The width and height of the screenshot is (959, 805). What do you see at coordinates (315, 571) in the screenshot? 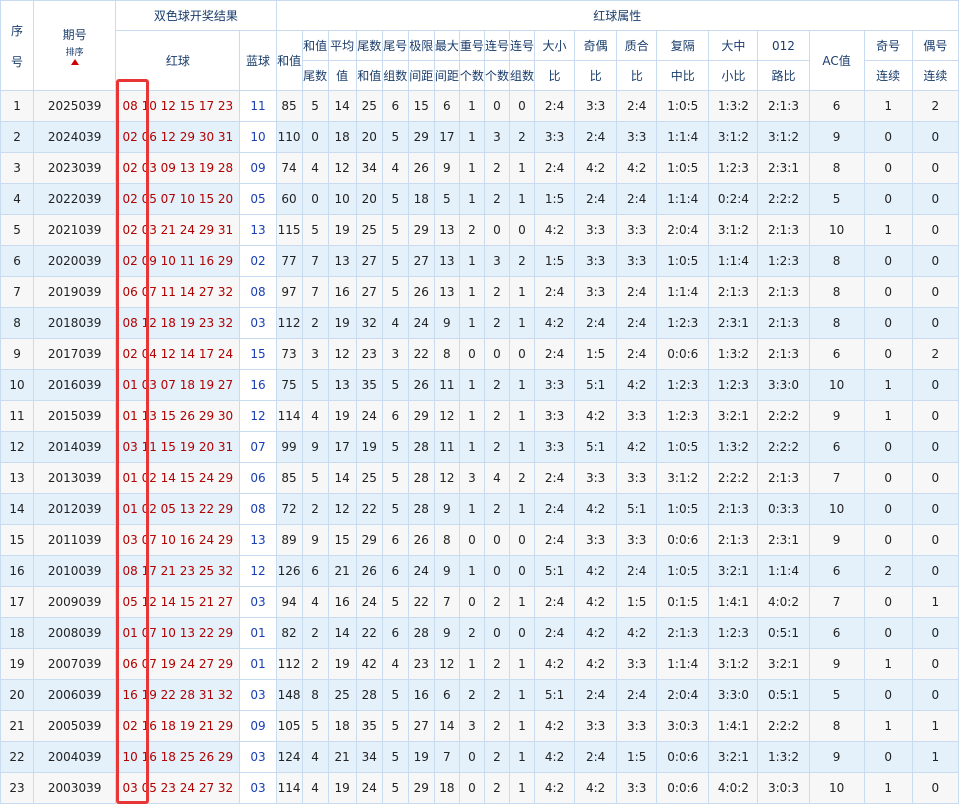
I see `cell-sum-tail: 6` at bounding box center [315, 571].